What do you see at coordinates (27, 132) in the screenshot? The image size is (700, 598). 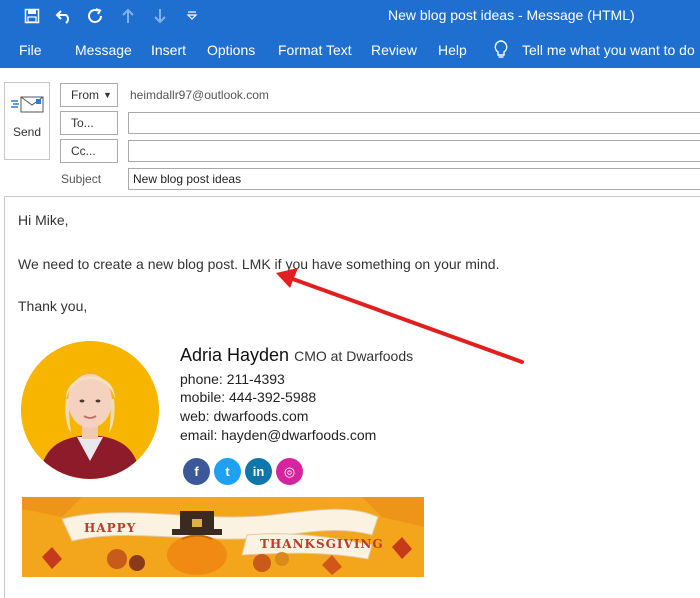 I see `send-label: Send` at bounding box center [27, 132].